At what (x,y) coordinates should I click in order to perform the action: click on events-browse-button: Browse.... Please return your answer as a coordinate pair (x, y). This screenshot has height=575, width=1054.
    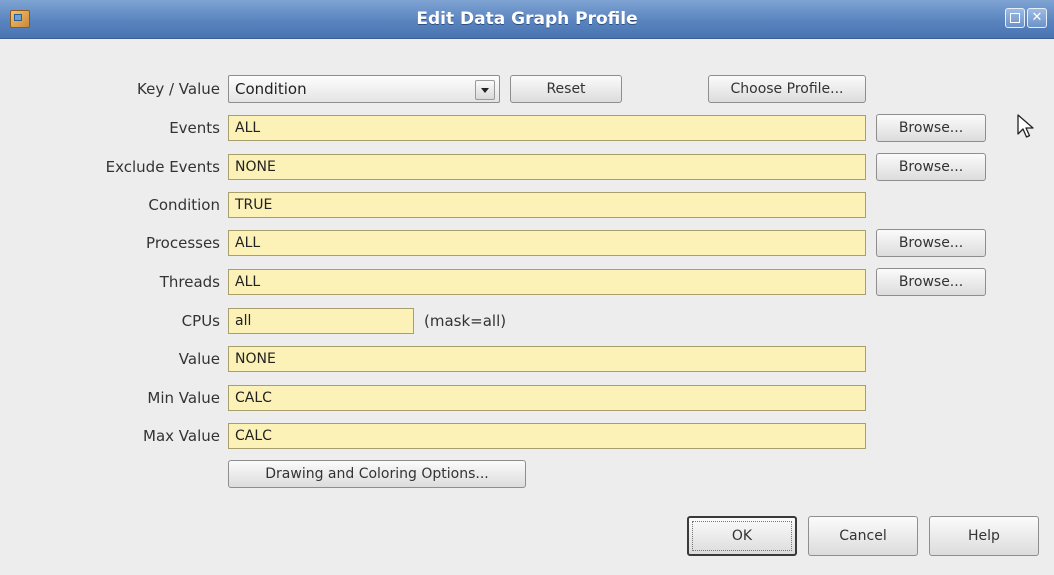
    Looking at the image, I should click on (931, 128).